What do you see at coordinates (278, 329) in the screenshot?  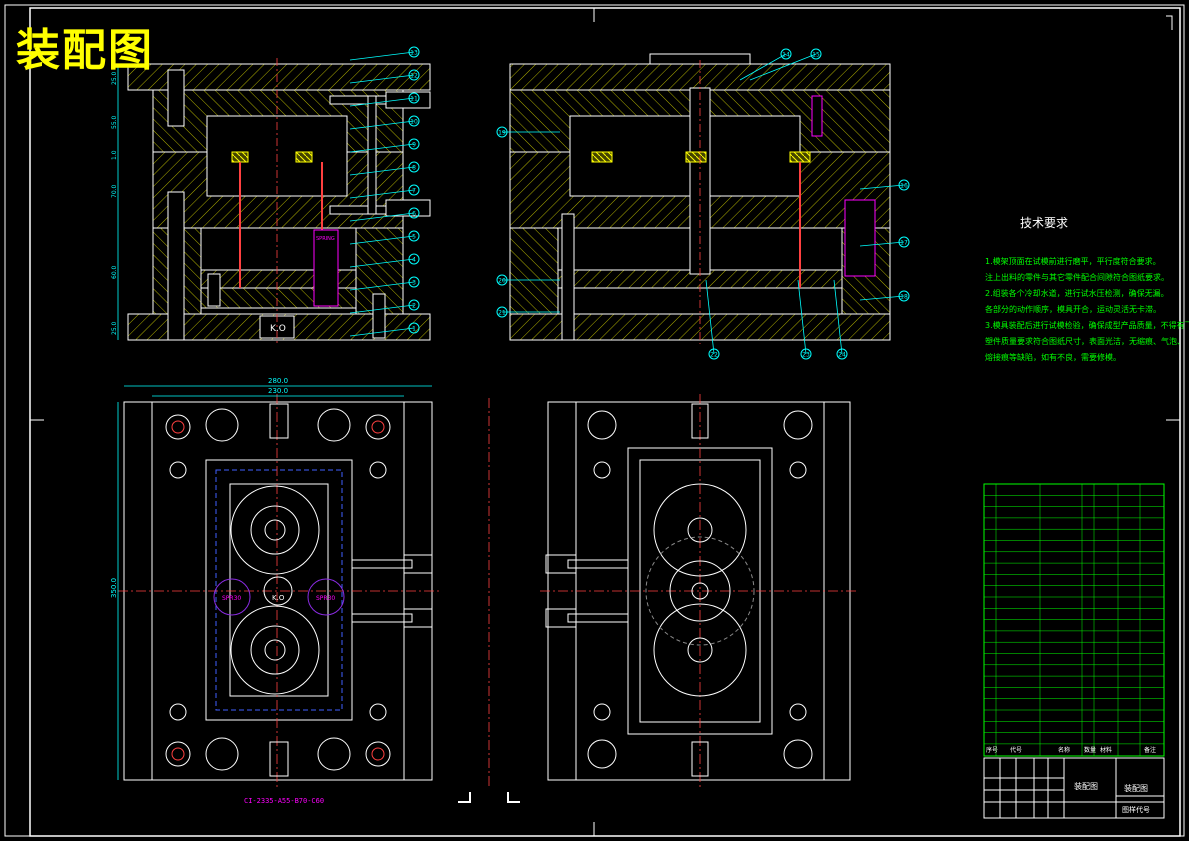 I see `ko-label: K.O` at bounding box center [278, 329].